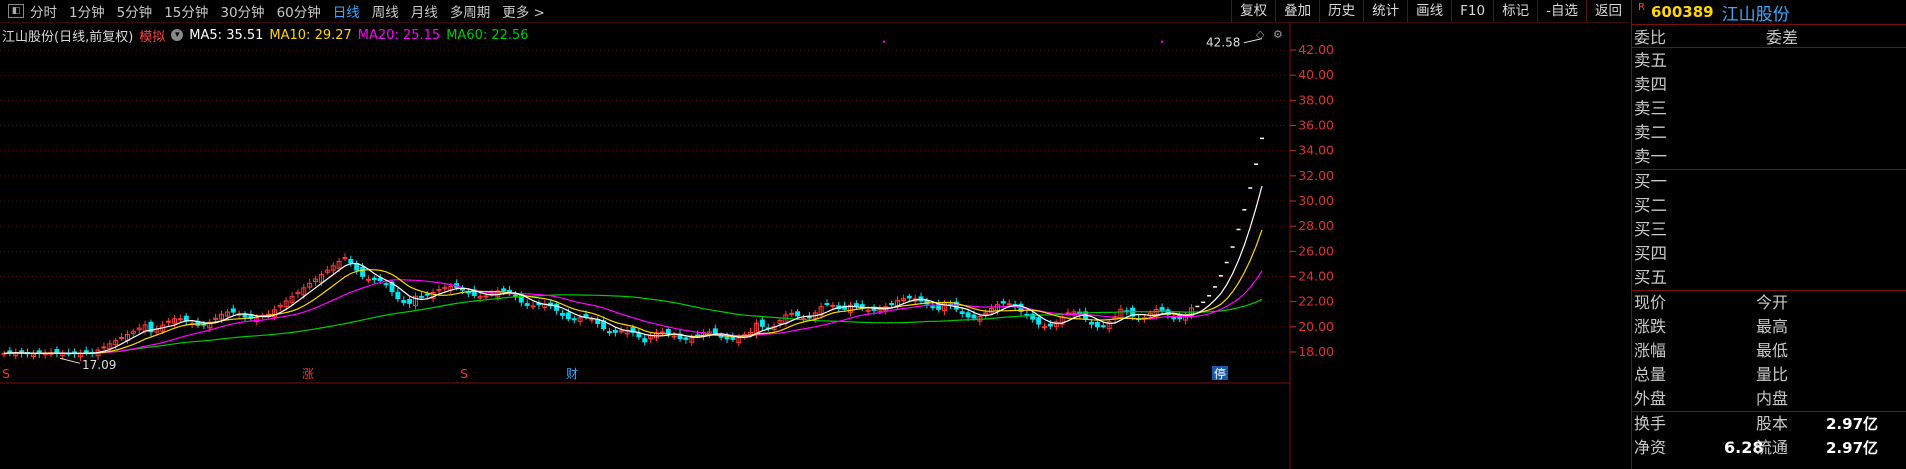 The width and height of the screenshot is (1906, 469). I want to click on tool-button: 标记, so click(1515, 11).